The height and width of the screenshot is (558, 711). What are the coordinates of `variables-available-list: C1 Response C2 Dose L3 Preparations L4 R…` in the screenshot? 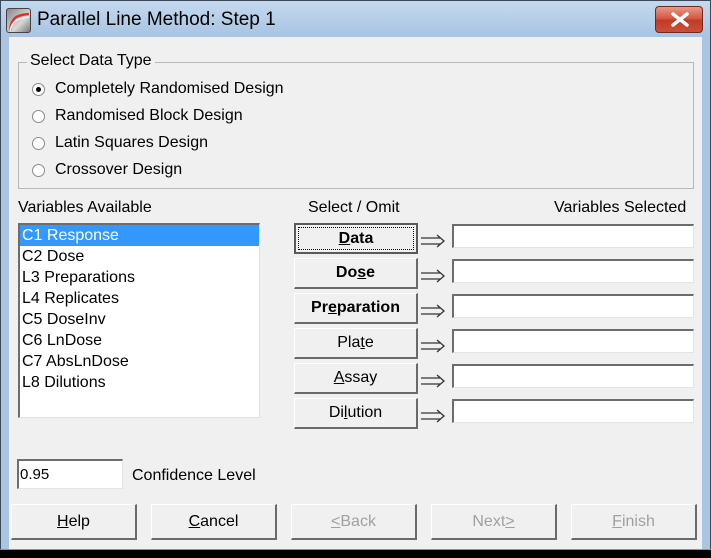 It's located at (139, 320).